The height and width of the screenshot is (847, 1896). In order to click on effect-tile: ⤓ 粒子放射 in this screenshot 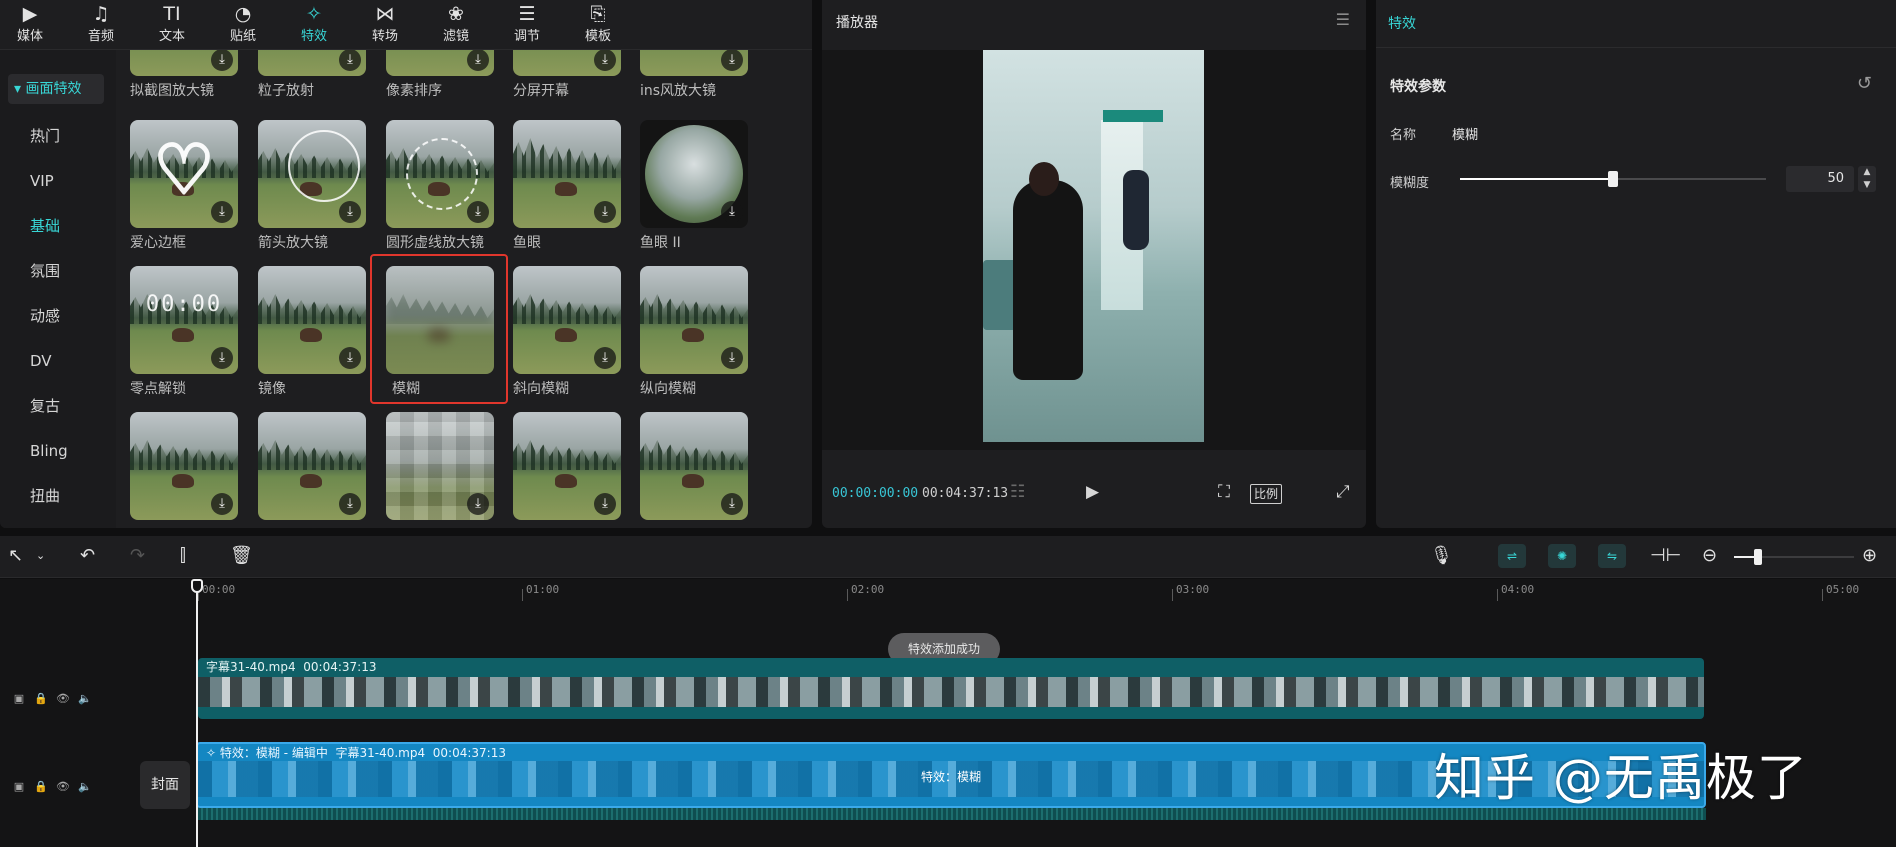, I will do `click(312, 75)`.